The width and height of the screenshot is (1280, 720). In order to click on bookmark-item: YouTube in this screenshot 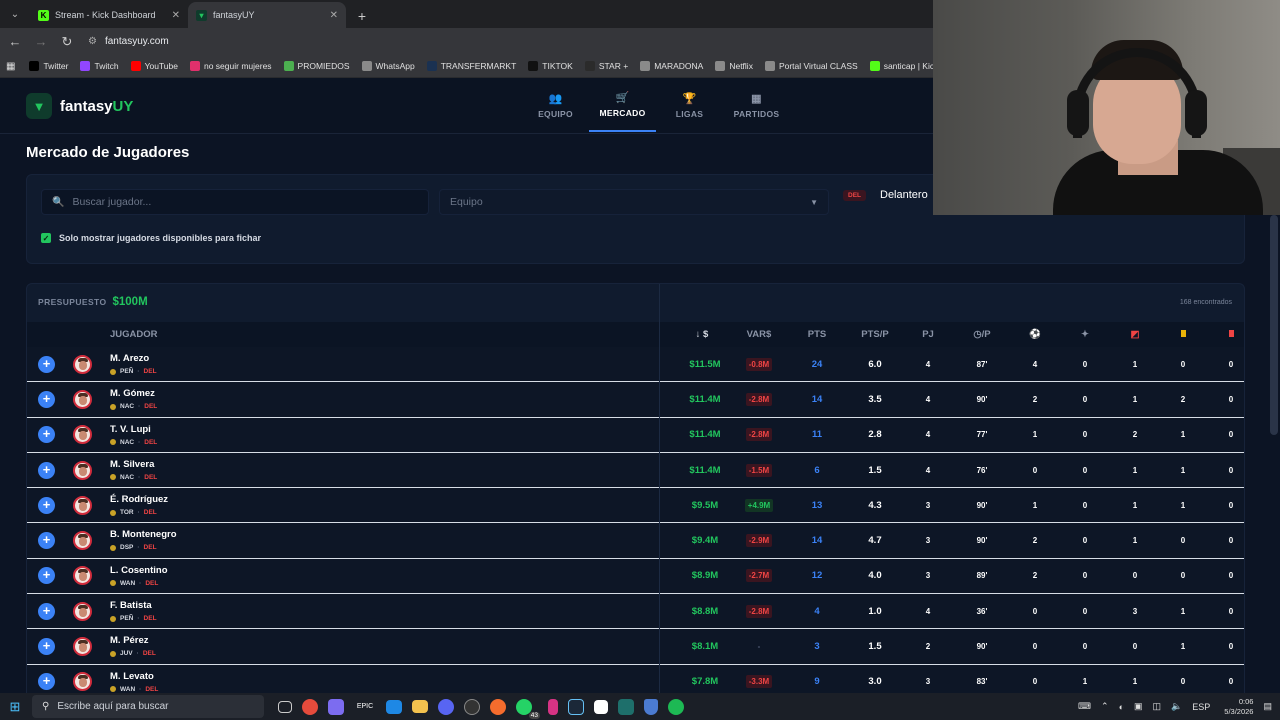, I will do `click(154, 66)`.